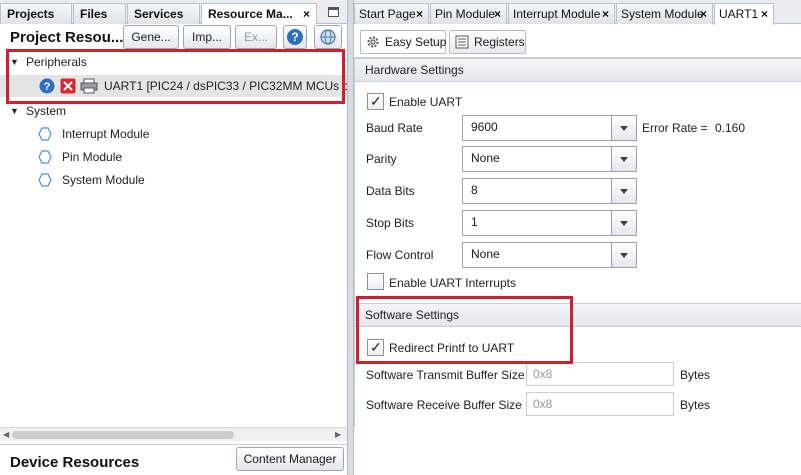  Describe the element at coordinates (578, 70) in the screenshot. I see `hardware-settings-header: Hardware Settings` at that location.